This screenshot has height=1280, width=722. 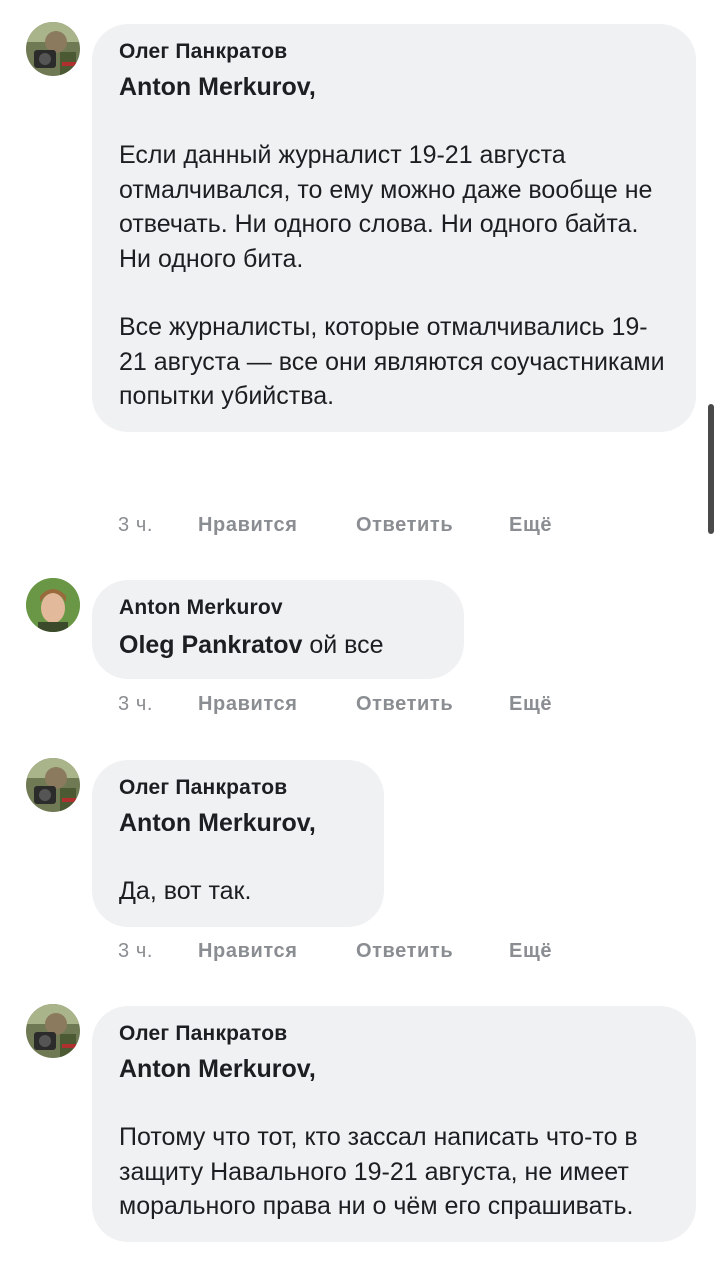 I want to click on comment-bubble: Anton Merkurov Oleg Pankratov ой все, so click(x=278, y=629).